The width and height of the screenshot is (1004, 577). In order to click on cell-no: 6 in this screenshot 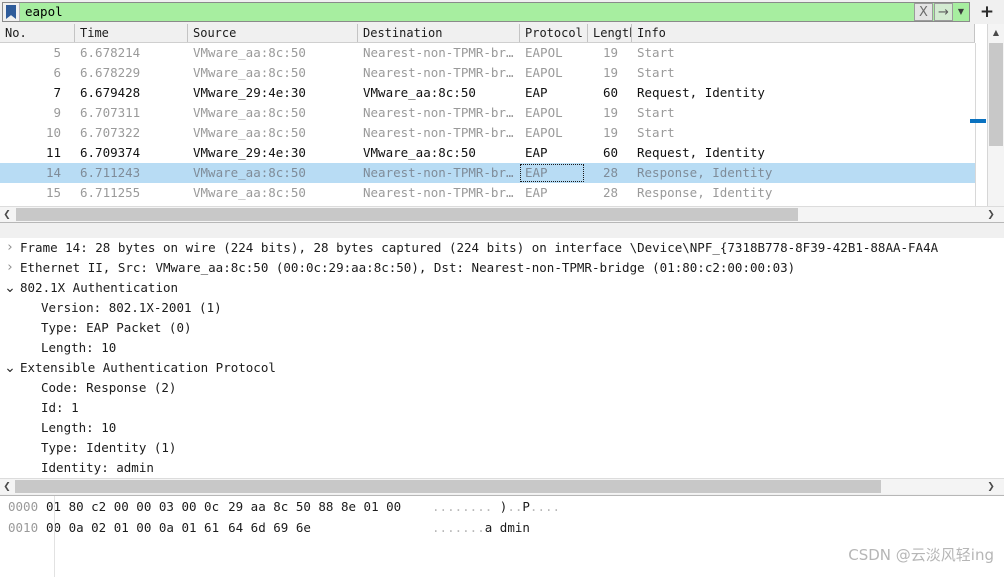, I will do `click(57, 72)`.